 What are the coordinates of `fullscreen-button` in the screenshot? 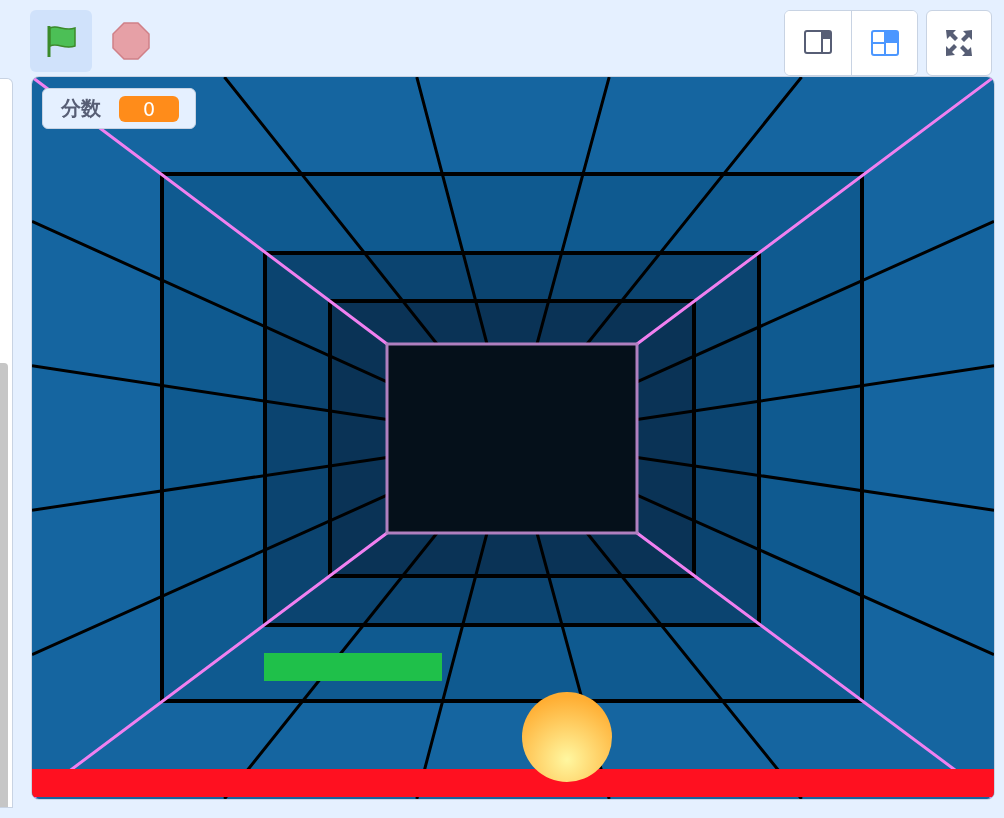 It's located at (959, 43).